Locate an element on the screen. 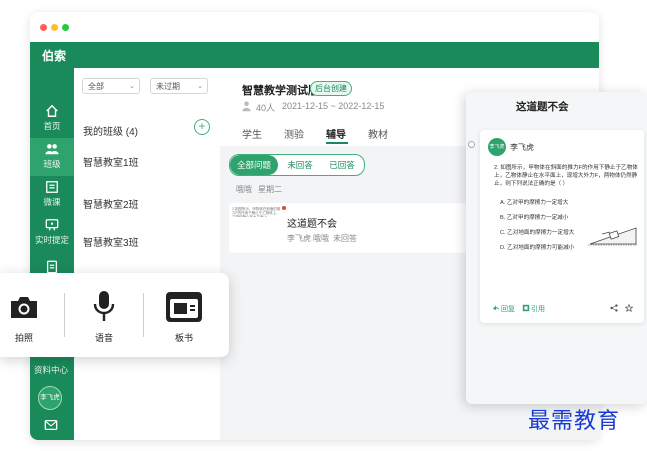 This screenshot has width=647, height=451. title-bar is located at coordinates (314, 27).